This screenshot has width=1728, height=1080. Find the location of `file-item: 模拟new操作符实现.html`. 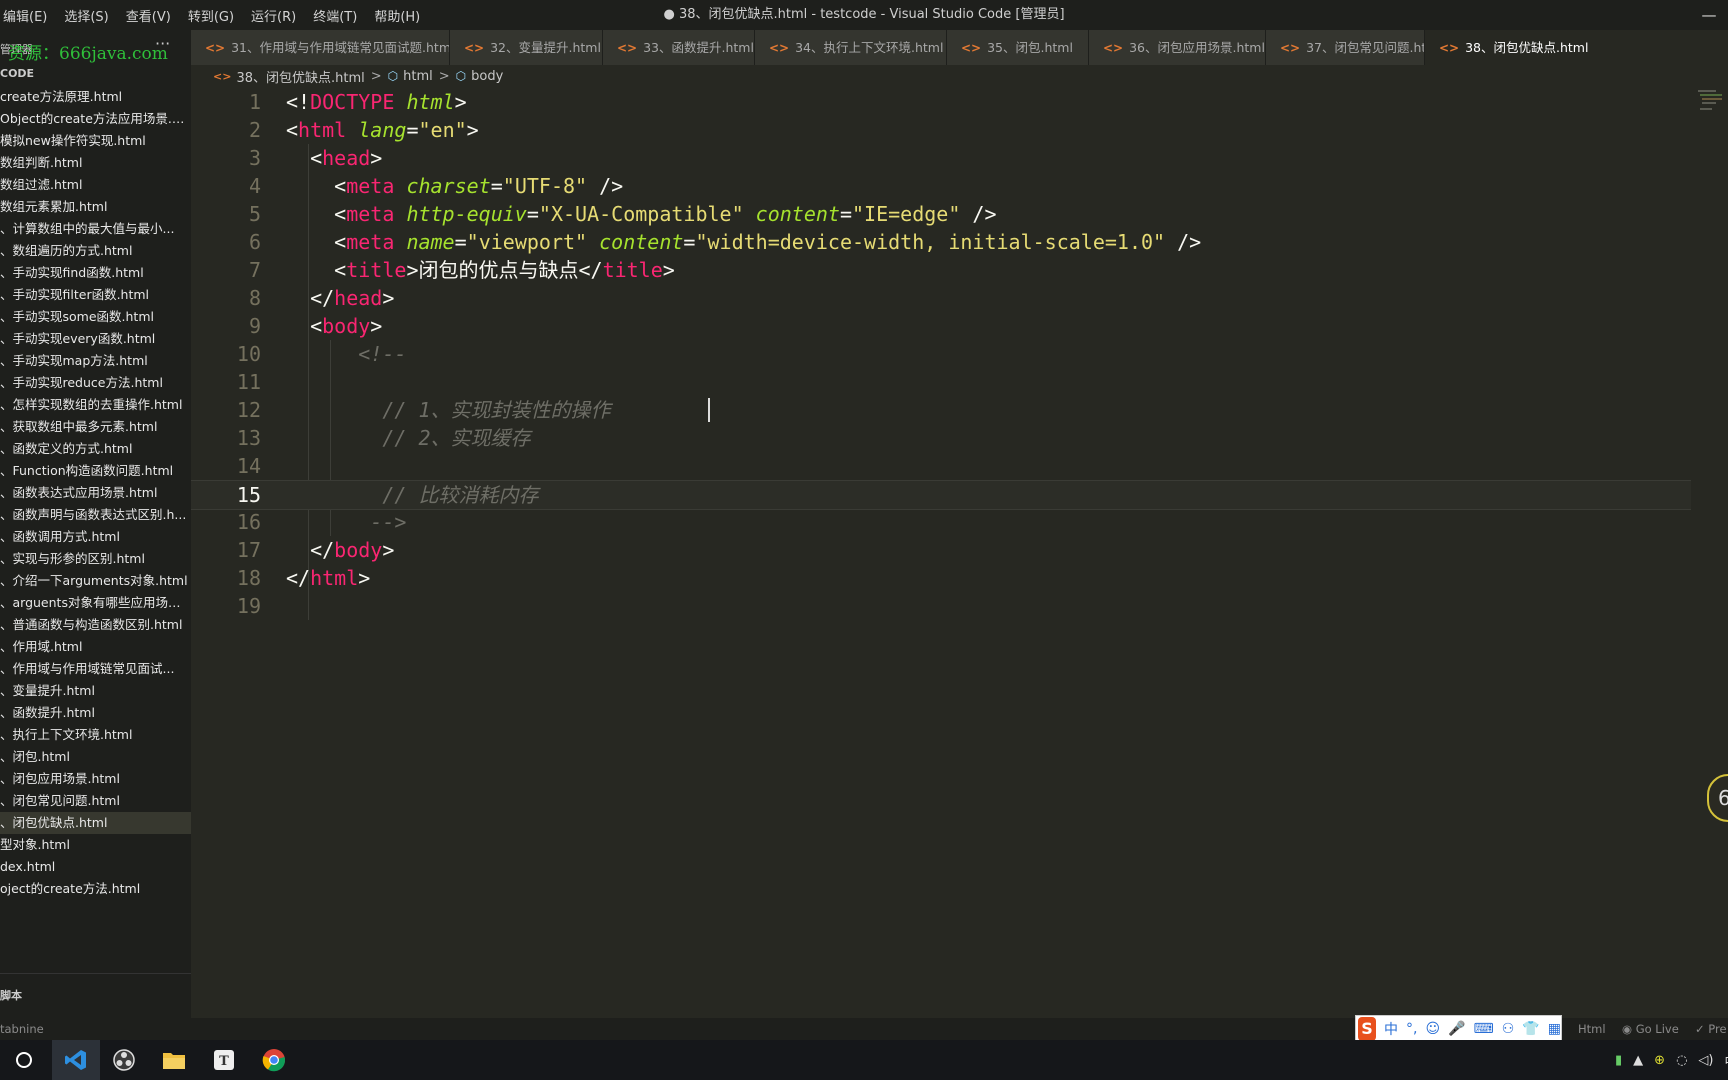

file-item: 模拟new操作符实现.html is located at coordinates (95, 141).